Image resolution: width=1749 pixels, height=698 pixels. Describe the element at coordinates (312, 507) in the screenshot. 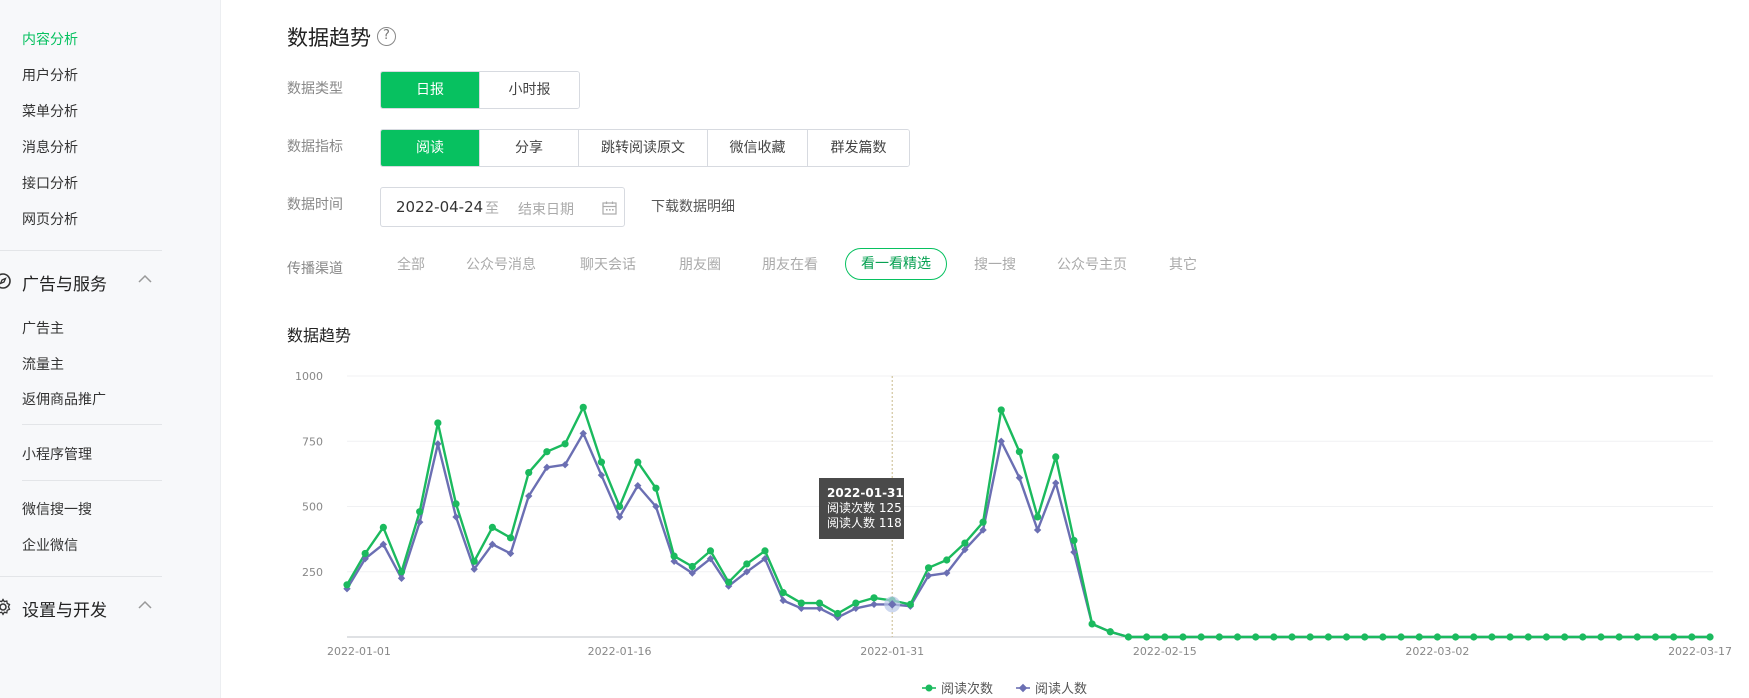

I see `y-tick-label: 500` at that location.